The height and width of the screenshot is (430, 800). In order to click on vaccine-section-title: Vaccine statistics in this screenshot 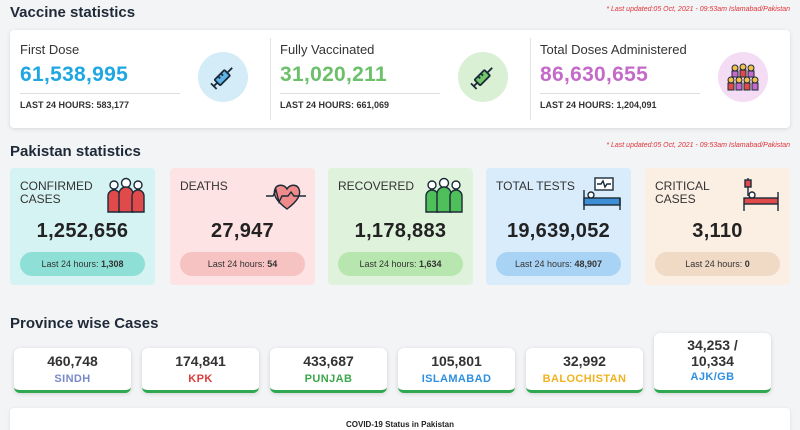, I will do `click(73, 12)`.